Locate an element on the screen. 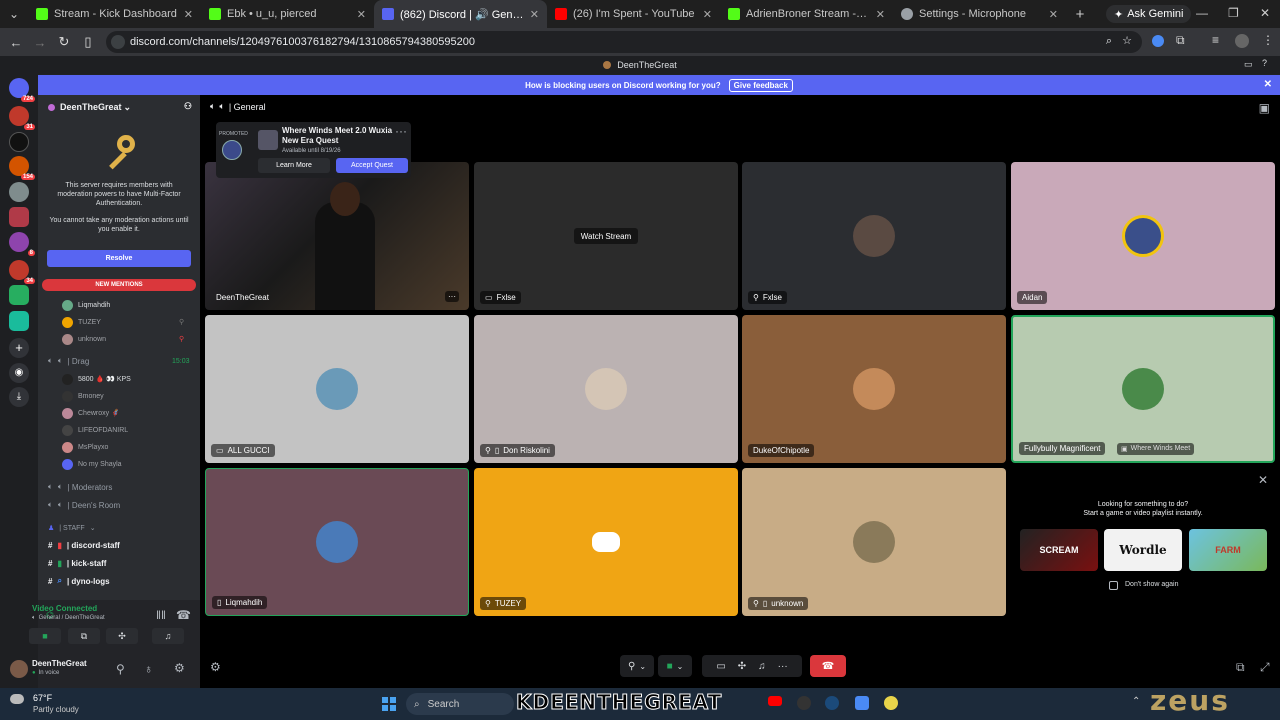  reload-icon: ↻ is located at coordinates (64, 42).